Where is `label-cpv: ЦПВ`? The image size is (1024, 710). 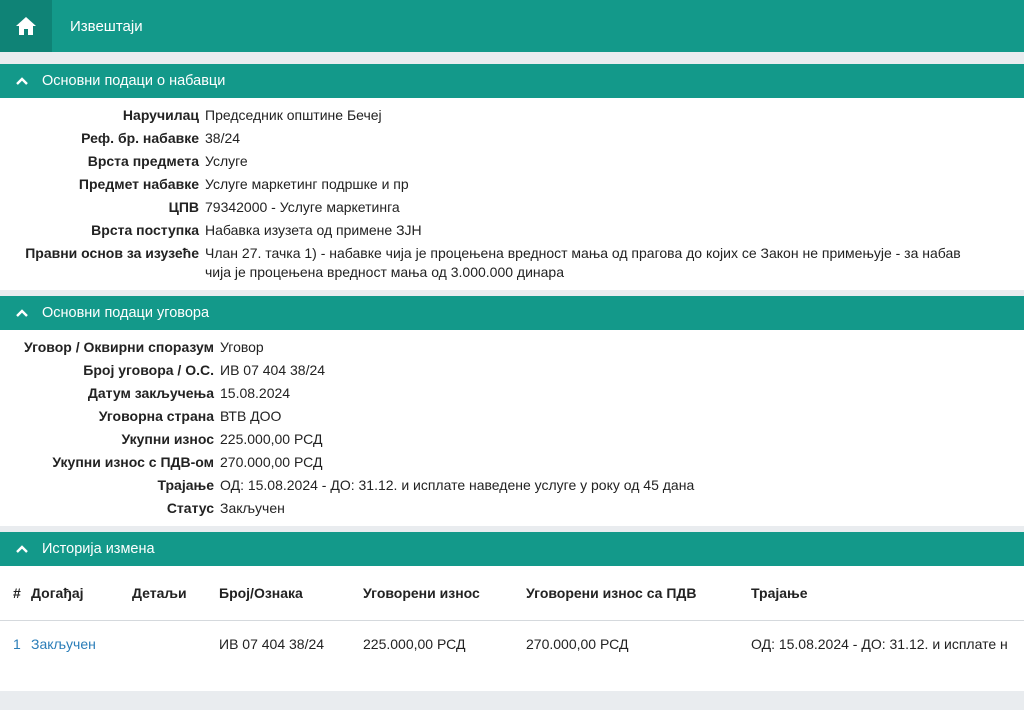
label-cpv: ЦПВ is located at coordinates (183, 207).